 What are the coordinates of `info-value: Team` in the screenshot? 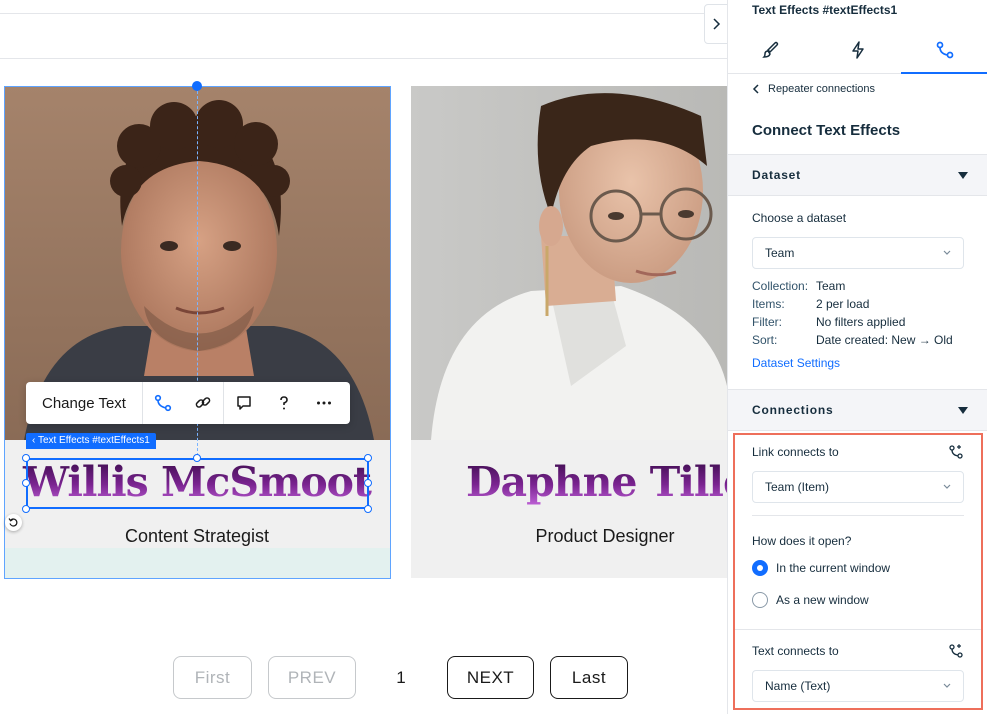 It's located at (831, 286).